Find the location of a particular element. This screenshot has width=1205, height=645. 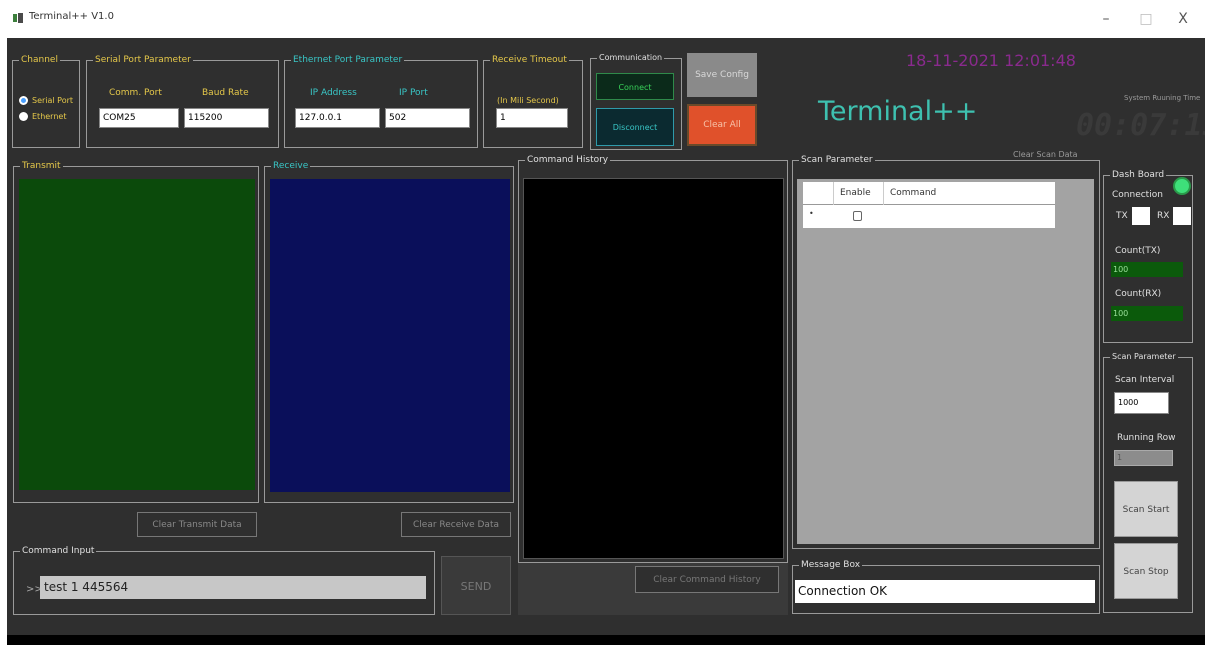

scan-interval-label: Scan Interval is located at coordinates (1145, 380).